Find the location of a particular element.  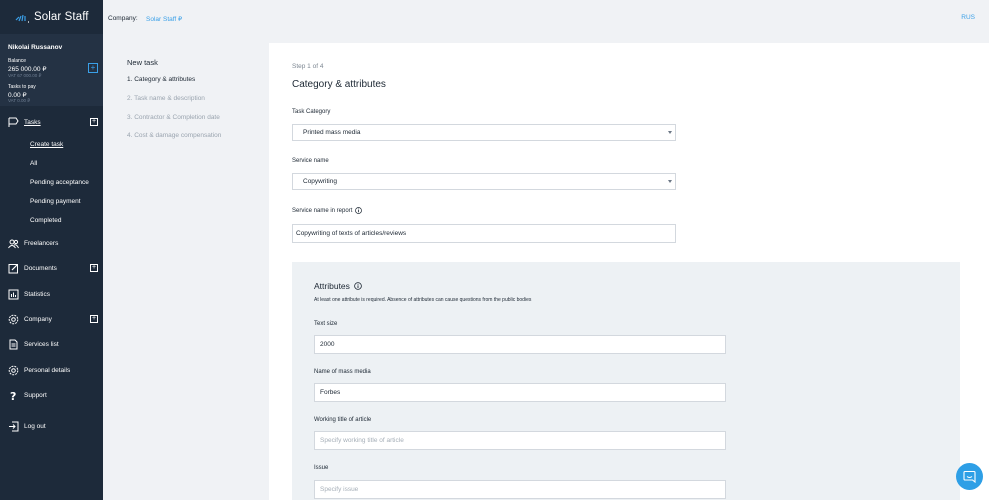

attributes-title-text: Attributes is located at coordinates (332, 286).